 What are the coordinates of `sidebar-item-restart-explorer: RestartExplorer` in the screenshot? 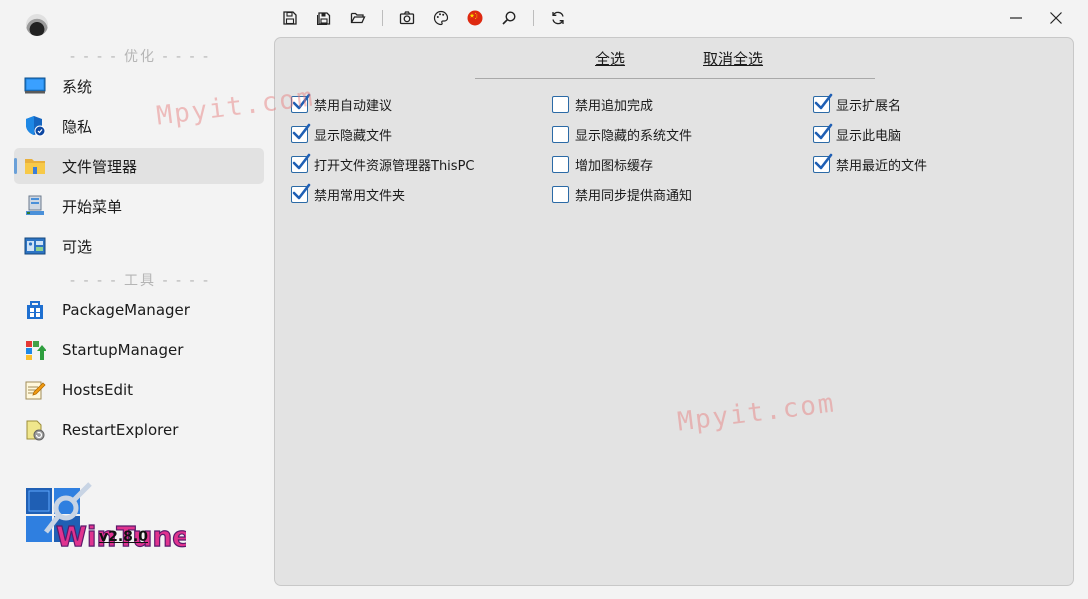 It's located at (139, 430).